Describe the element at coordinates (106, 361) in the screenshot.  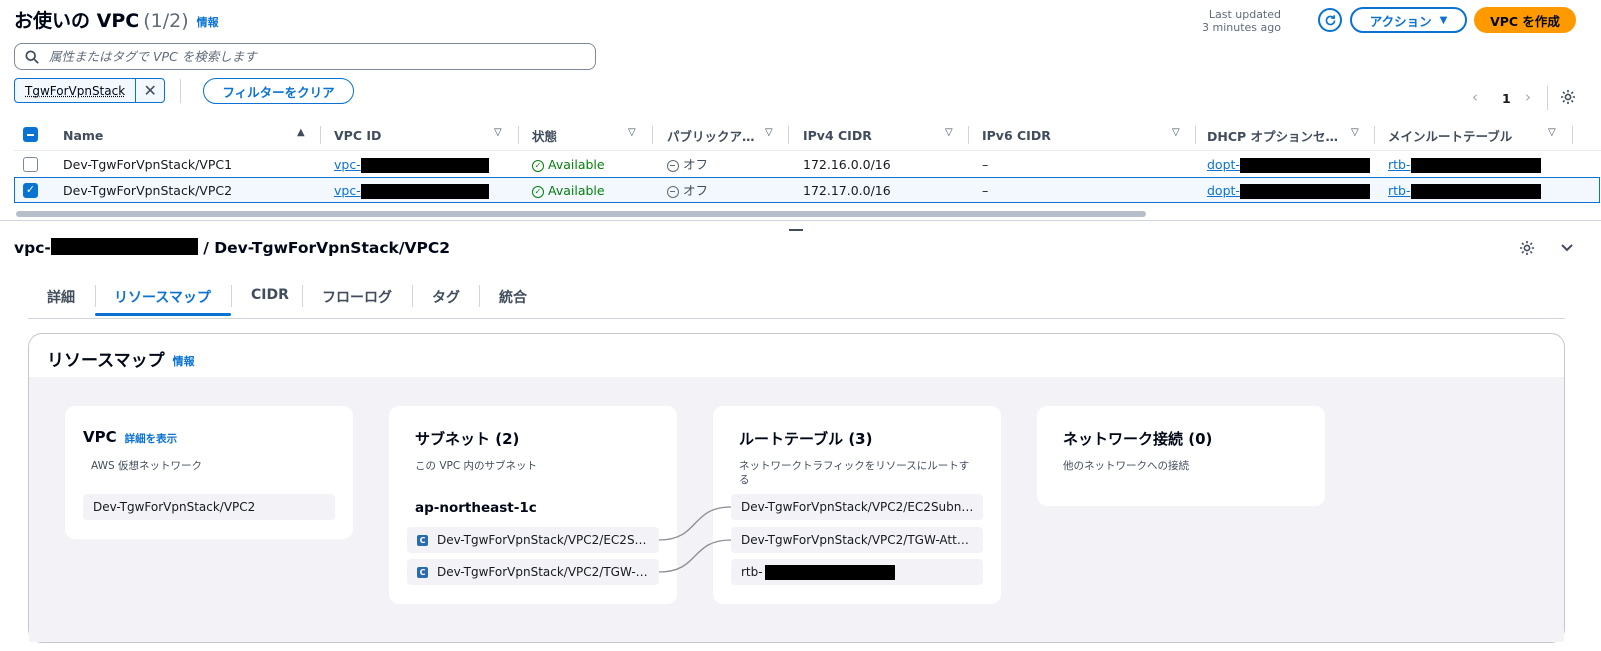
I see `resource-map-title: リソースマップ` at that location.